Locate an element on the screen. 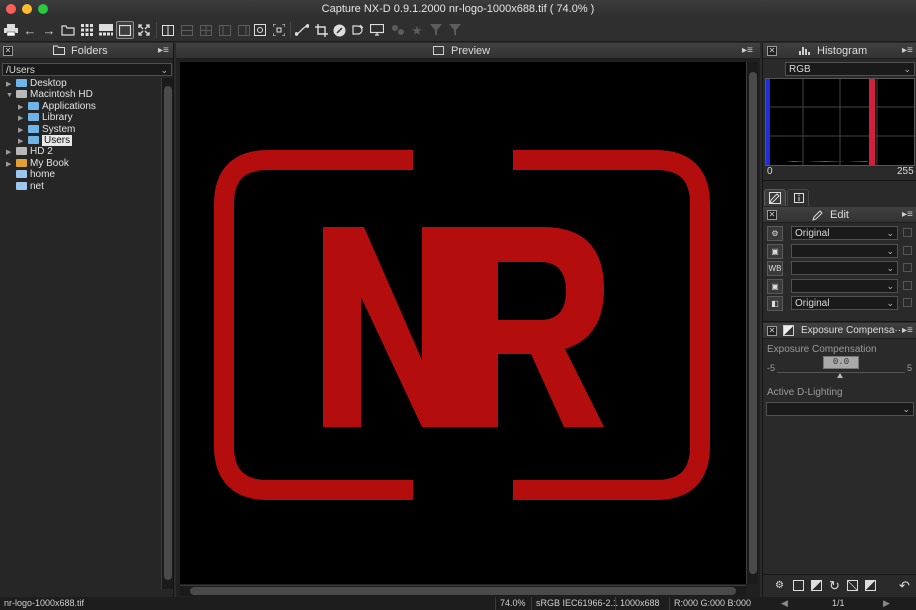 This screenshot has height=610, width=916. dlighting-dropdown: ⌄ is located at coordinates (840, 409).